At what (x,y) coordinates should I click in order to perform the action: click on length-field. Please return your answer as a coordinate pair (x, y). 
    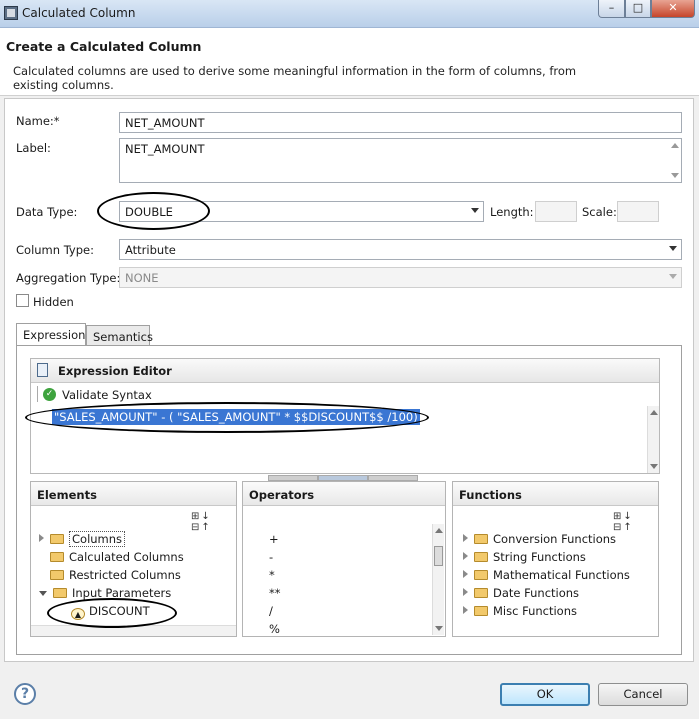
    Looking at the image, I should click on (556, 211).